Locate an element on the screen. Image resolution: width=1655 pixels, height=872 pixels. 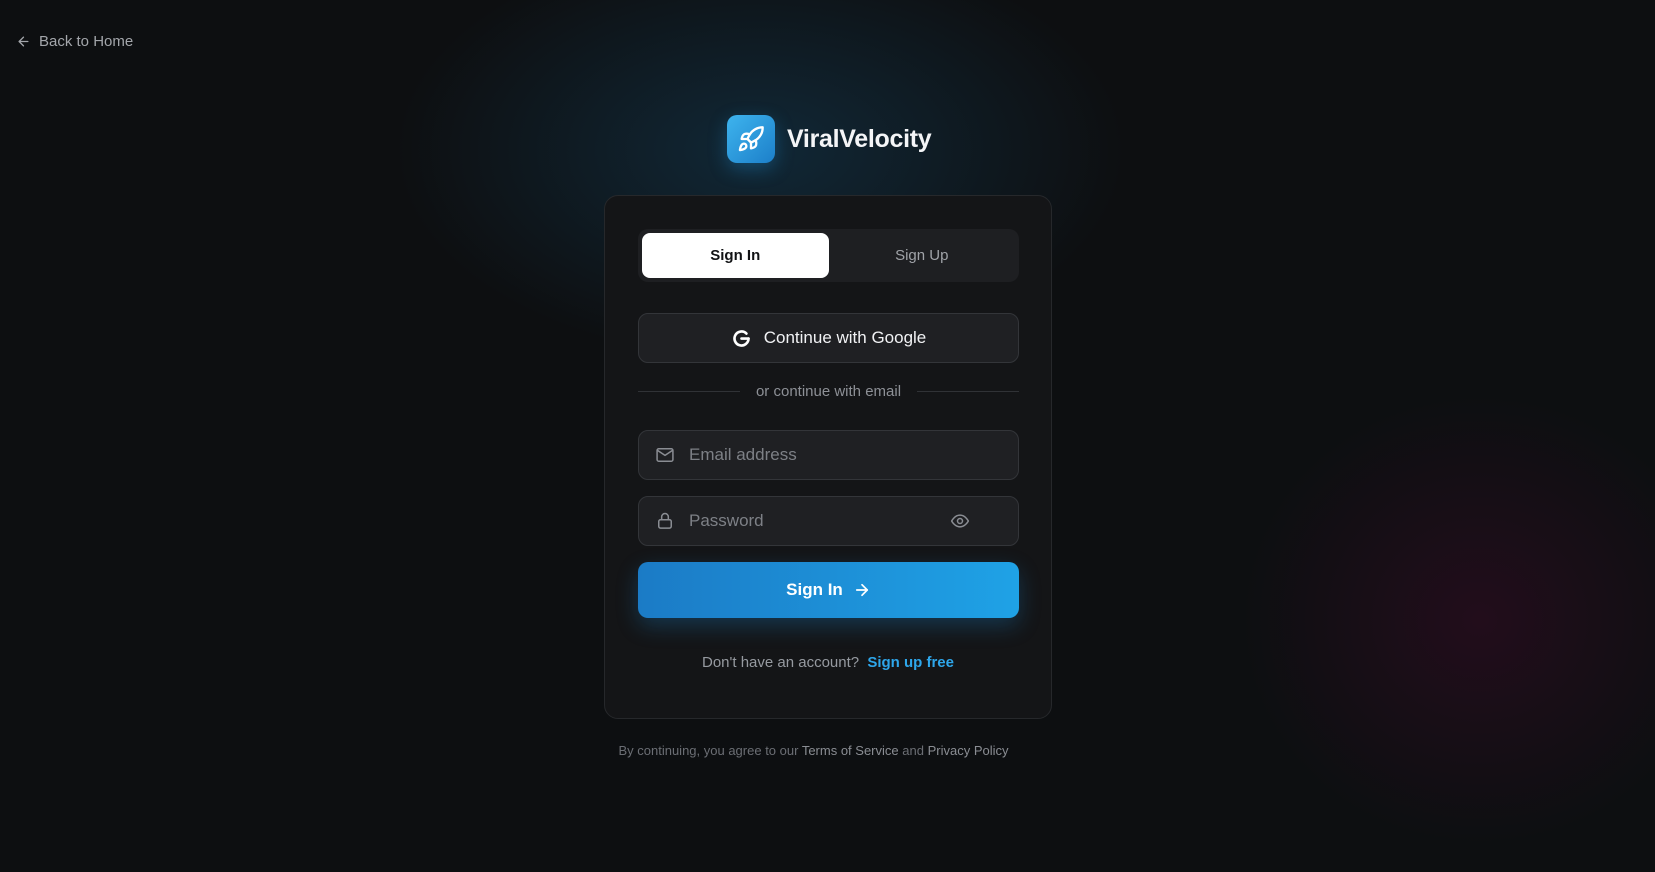
back-to-home-link: Back to Home is located at coordinates (74, 41).